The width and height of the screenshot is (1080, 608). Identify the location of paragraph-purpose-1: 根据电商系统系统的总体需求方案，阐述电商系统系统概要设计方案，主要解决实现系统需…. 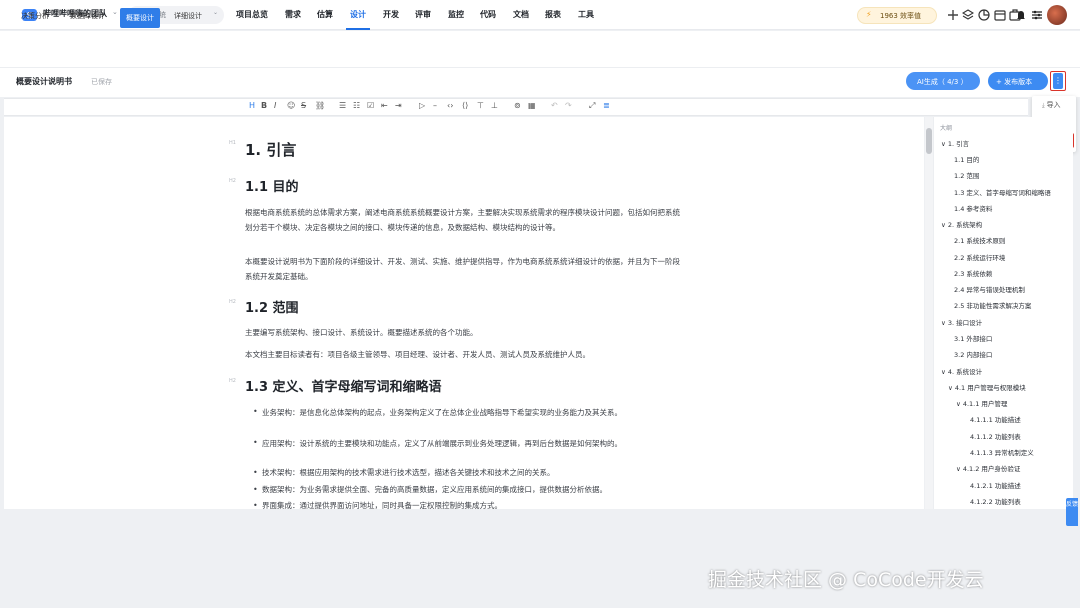
(462, 220).